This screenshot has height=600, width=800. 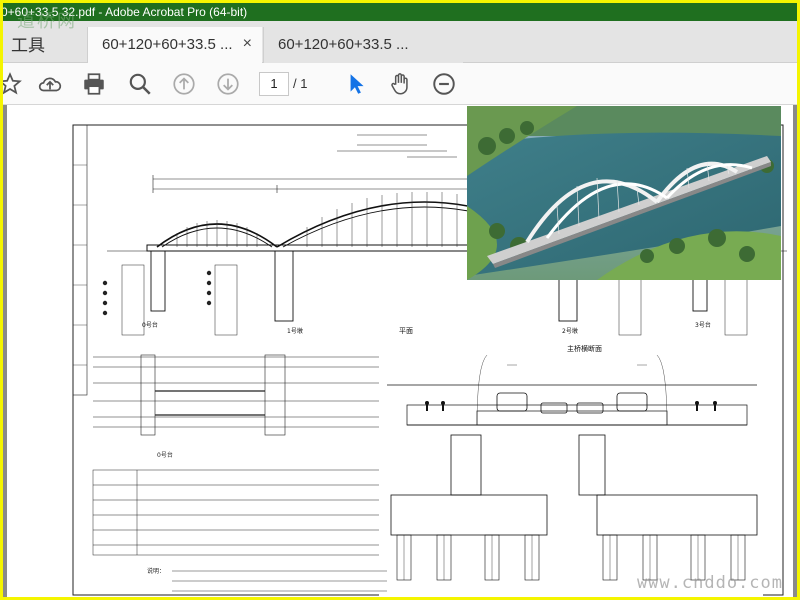 What do you see at coordinates (584, 348) in the screenshot?
I see `section-label: 主桥横断面` at bounding box center [584, 348].